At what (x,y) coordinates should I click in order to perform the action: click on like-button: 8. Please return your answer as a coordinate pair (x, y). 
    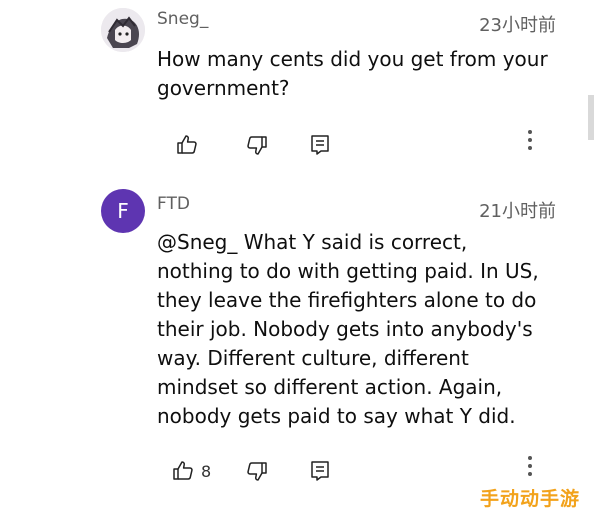
    Looking at the image, I should click on (191, 471).